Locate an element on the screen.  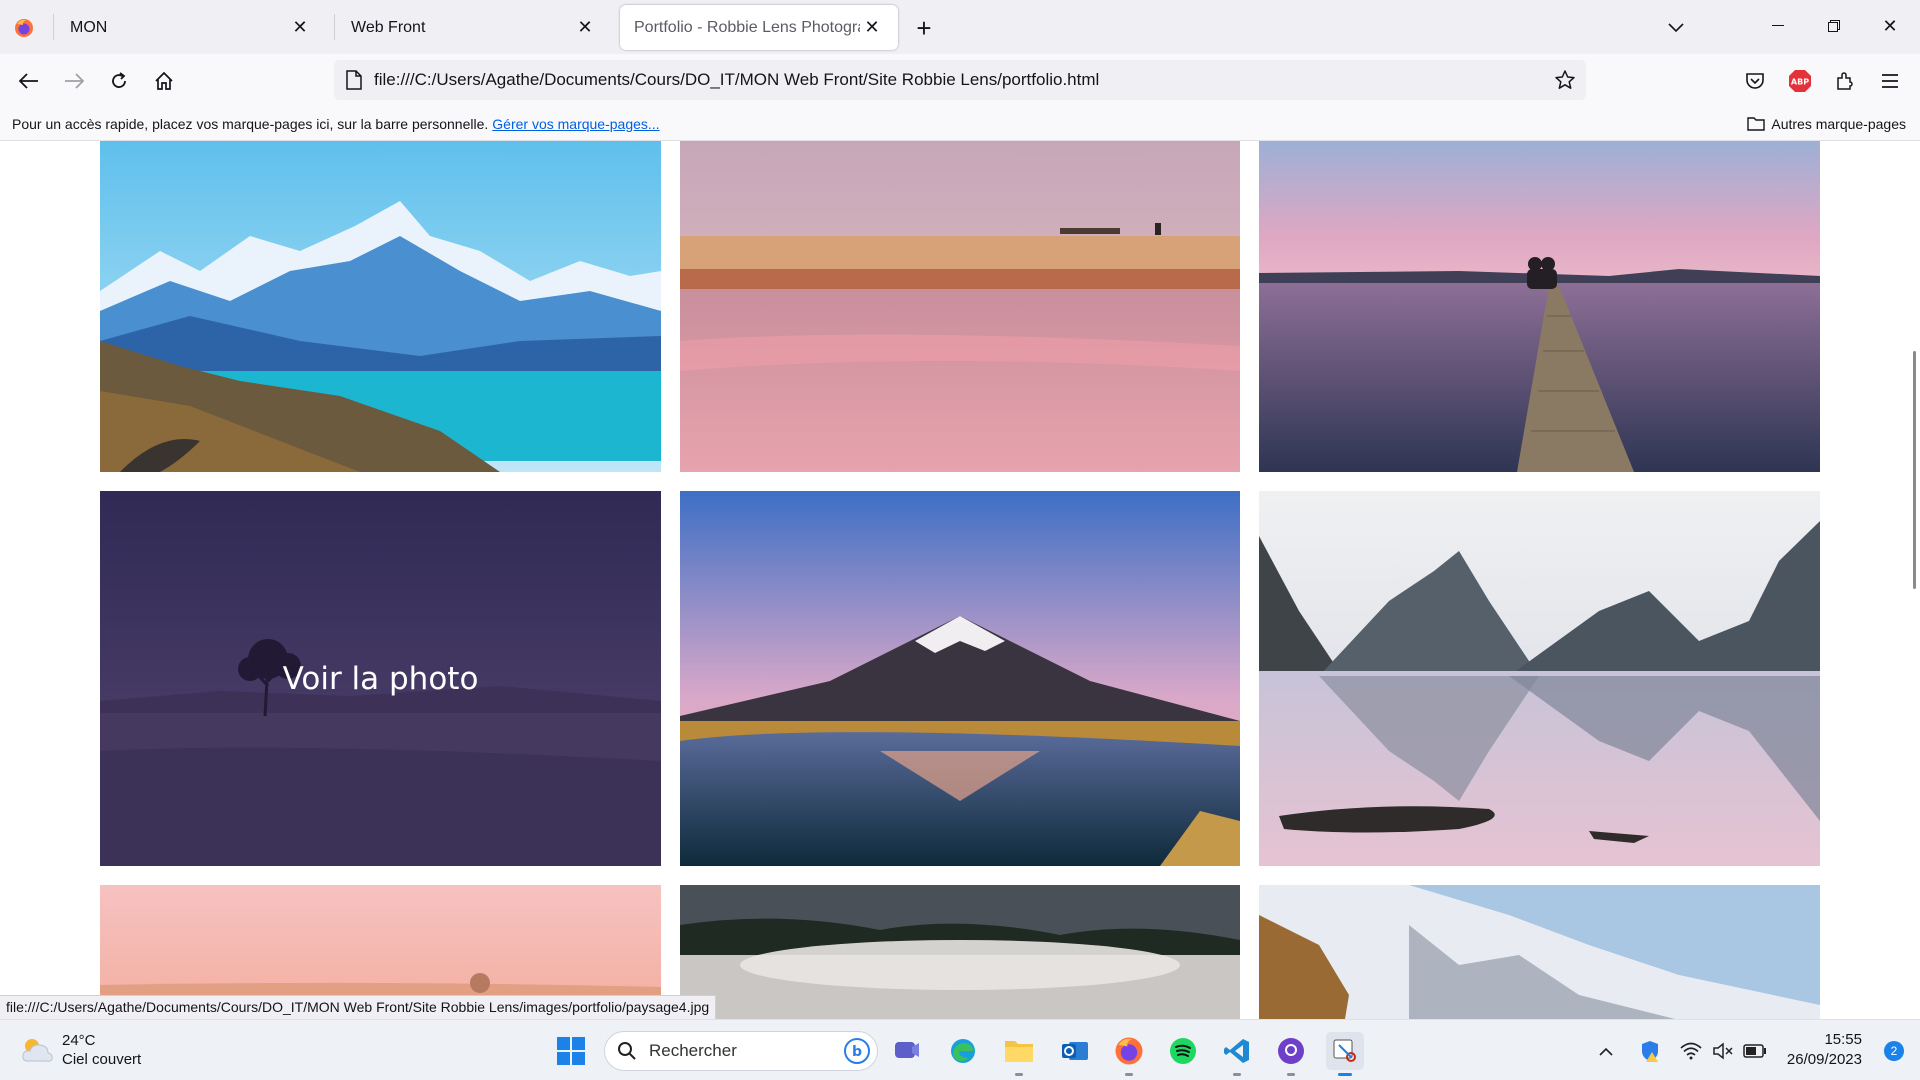
taskbar-clock: 15:55 26/09/2023 is located at coordinates (1824, 1050).